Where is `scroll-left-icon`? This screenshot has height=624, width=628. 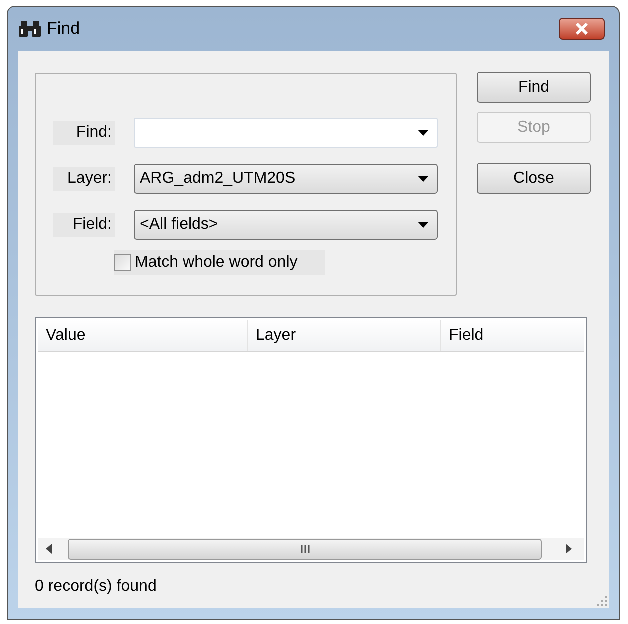
scroll-left-icon is located at coordinates (49, 549).